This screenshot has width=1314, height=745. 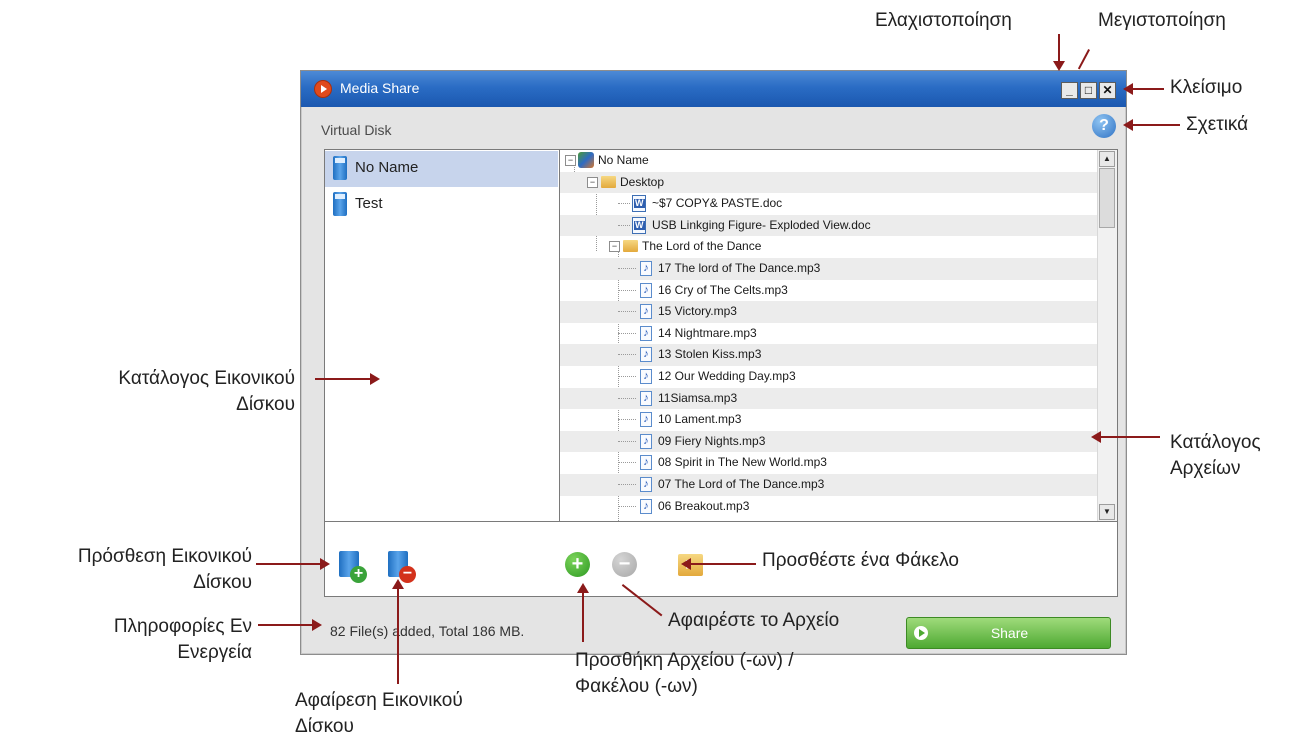 I want to click on annotation-add-files-line2: Φακέλου (-ων), so click(x=636, y=686).